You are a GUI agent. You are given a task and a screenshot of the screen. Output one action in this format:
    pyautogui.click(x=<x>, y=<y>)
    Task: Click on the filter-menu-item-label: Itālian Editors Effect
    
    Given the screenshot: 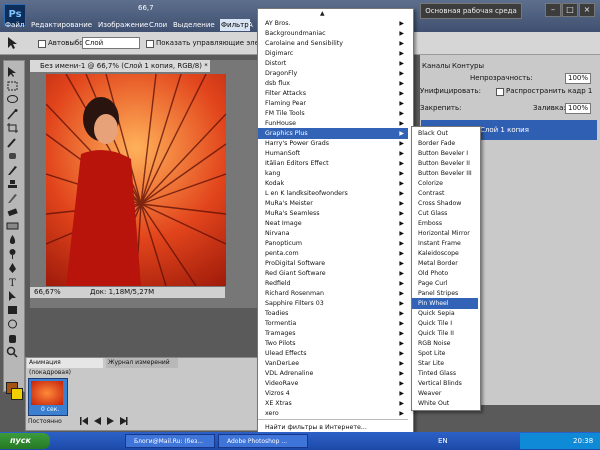 What is the action you would take?
    pyautogui.click(x=297, y=163)
    